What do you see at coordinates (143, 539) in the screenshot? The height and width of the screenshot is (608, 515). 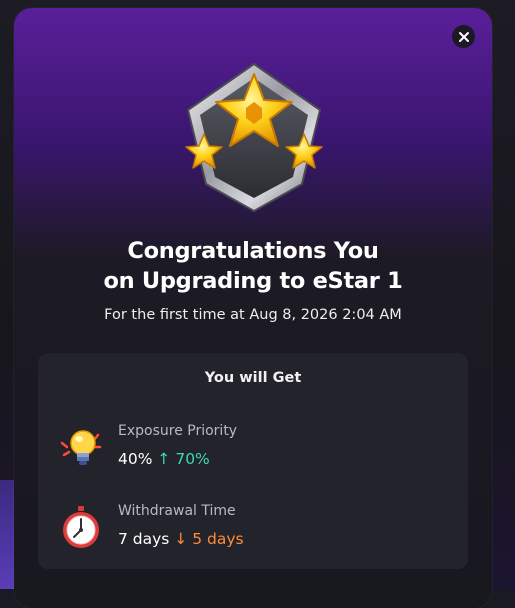 I see `old-value: 7 days` at bounding box center [143, 539].